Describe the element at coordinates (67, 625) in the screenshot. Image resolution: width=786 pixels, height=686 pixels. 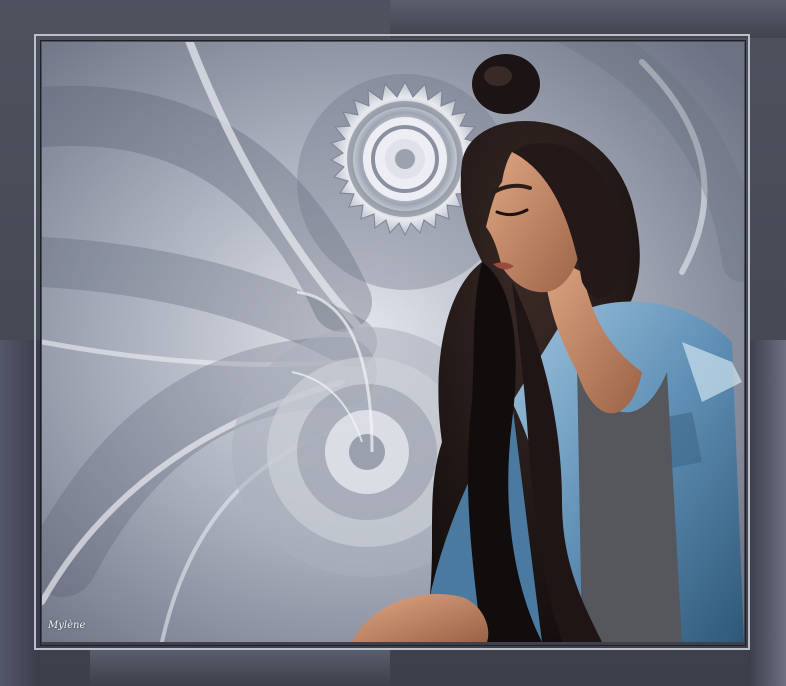
I see `signature: Mylène` at that location.